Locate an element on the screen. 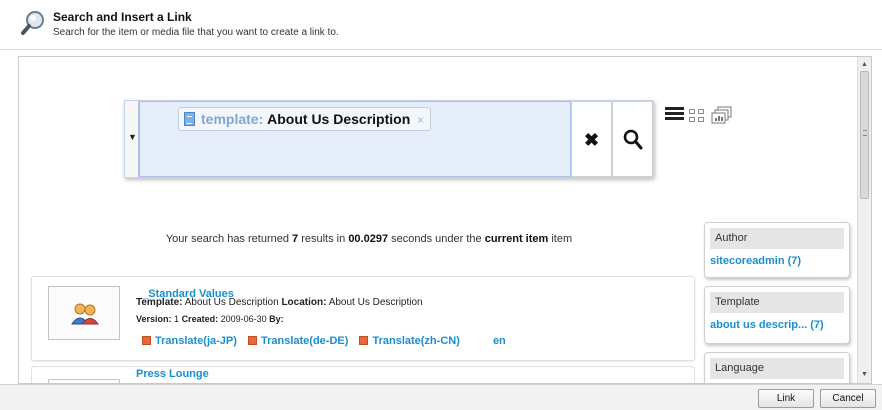 Image resolution: width=882 pixels, height=410 pixels. current-language-link: en is located at coordinates (499, 341).